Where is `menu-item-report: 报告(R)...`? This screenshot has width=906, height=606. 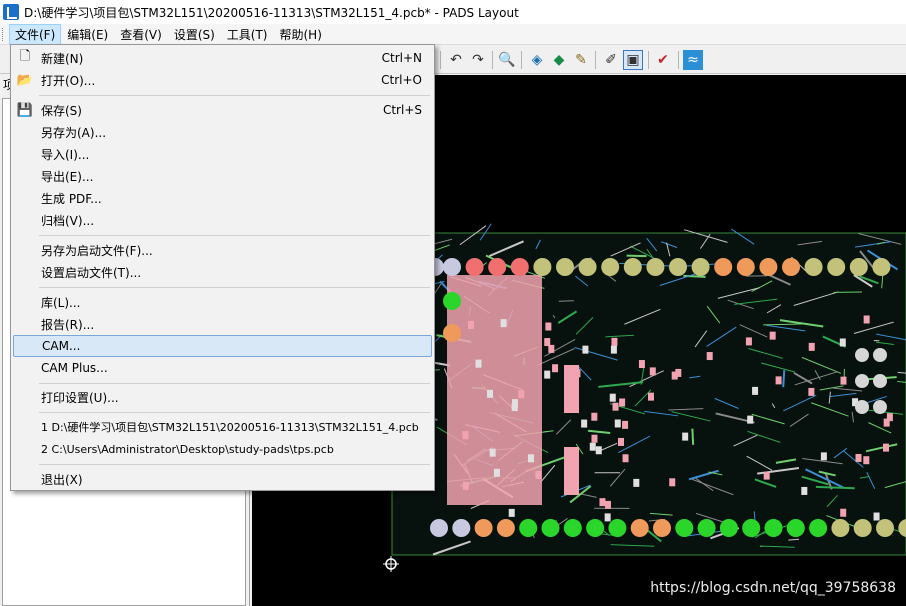 menu-item-report: 报告(R)... is located at coordinates (222, 324).